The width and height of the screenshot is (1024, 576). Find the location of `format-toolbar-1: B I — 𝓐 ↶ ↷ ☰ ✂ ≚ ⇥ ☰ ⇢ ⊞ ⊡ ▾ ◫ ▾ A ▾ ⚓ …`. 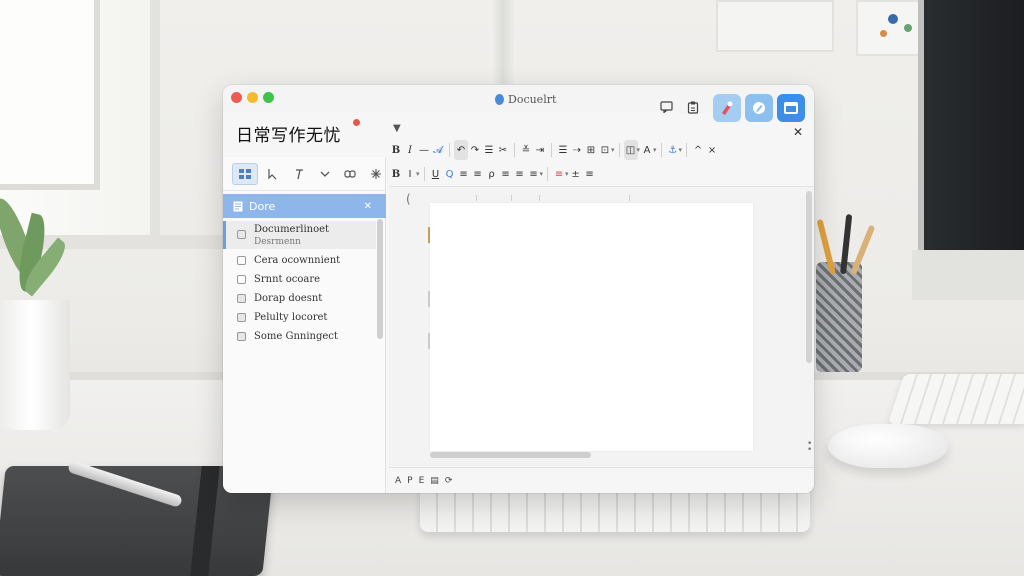

format-toolbar-1: B I — 𝓐 ↶ ↷ ☰ ✂ ≚ ⇥ ☰ ⇢ ⊞ ⊡ ▾ ◫ ▾ A ▾ ⚓ … is located at coordinates (601, 150).